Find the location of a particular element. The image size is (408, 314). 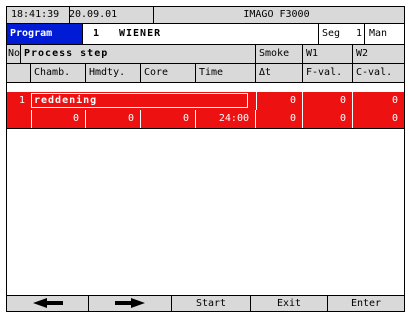

softkey-bar: Start Exit Enter is located at coordinates (205, 303).